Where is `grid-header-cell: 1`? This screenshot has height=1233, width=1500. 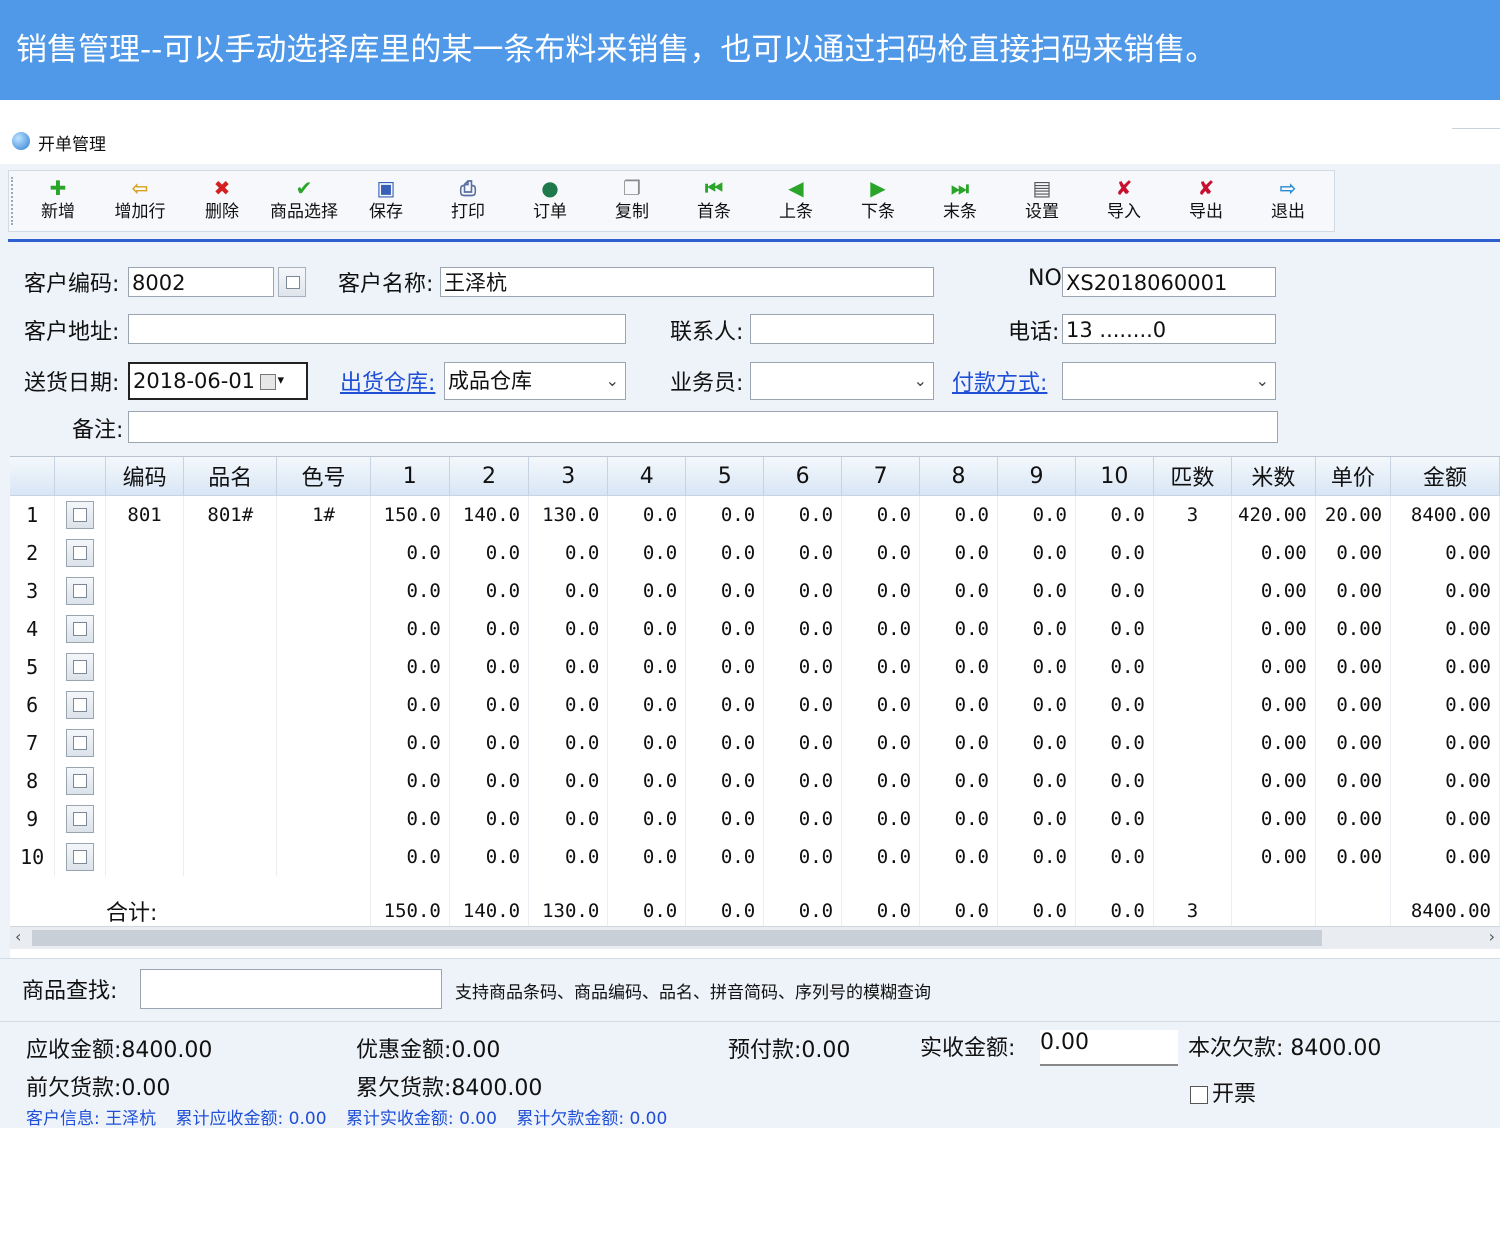
grid-header-cell: 1 is located at coordinates (410, 476).